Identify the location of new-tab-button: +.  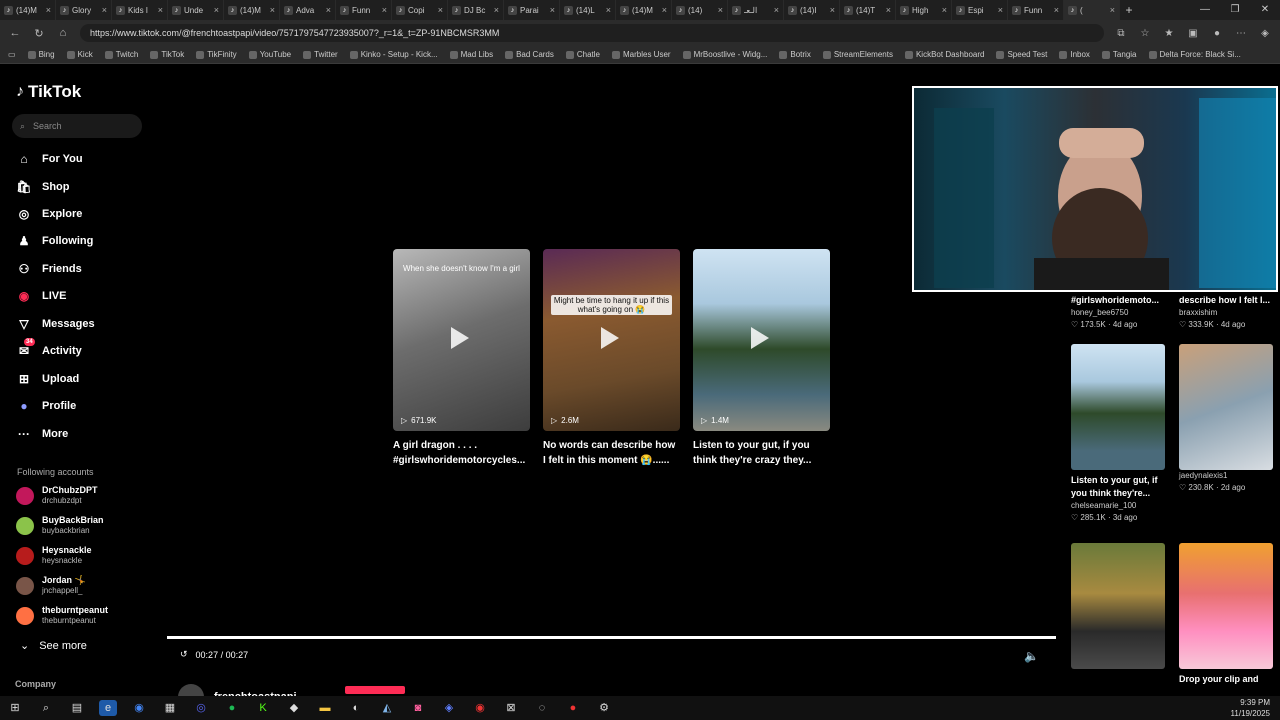
(1129, 10).